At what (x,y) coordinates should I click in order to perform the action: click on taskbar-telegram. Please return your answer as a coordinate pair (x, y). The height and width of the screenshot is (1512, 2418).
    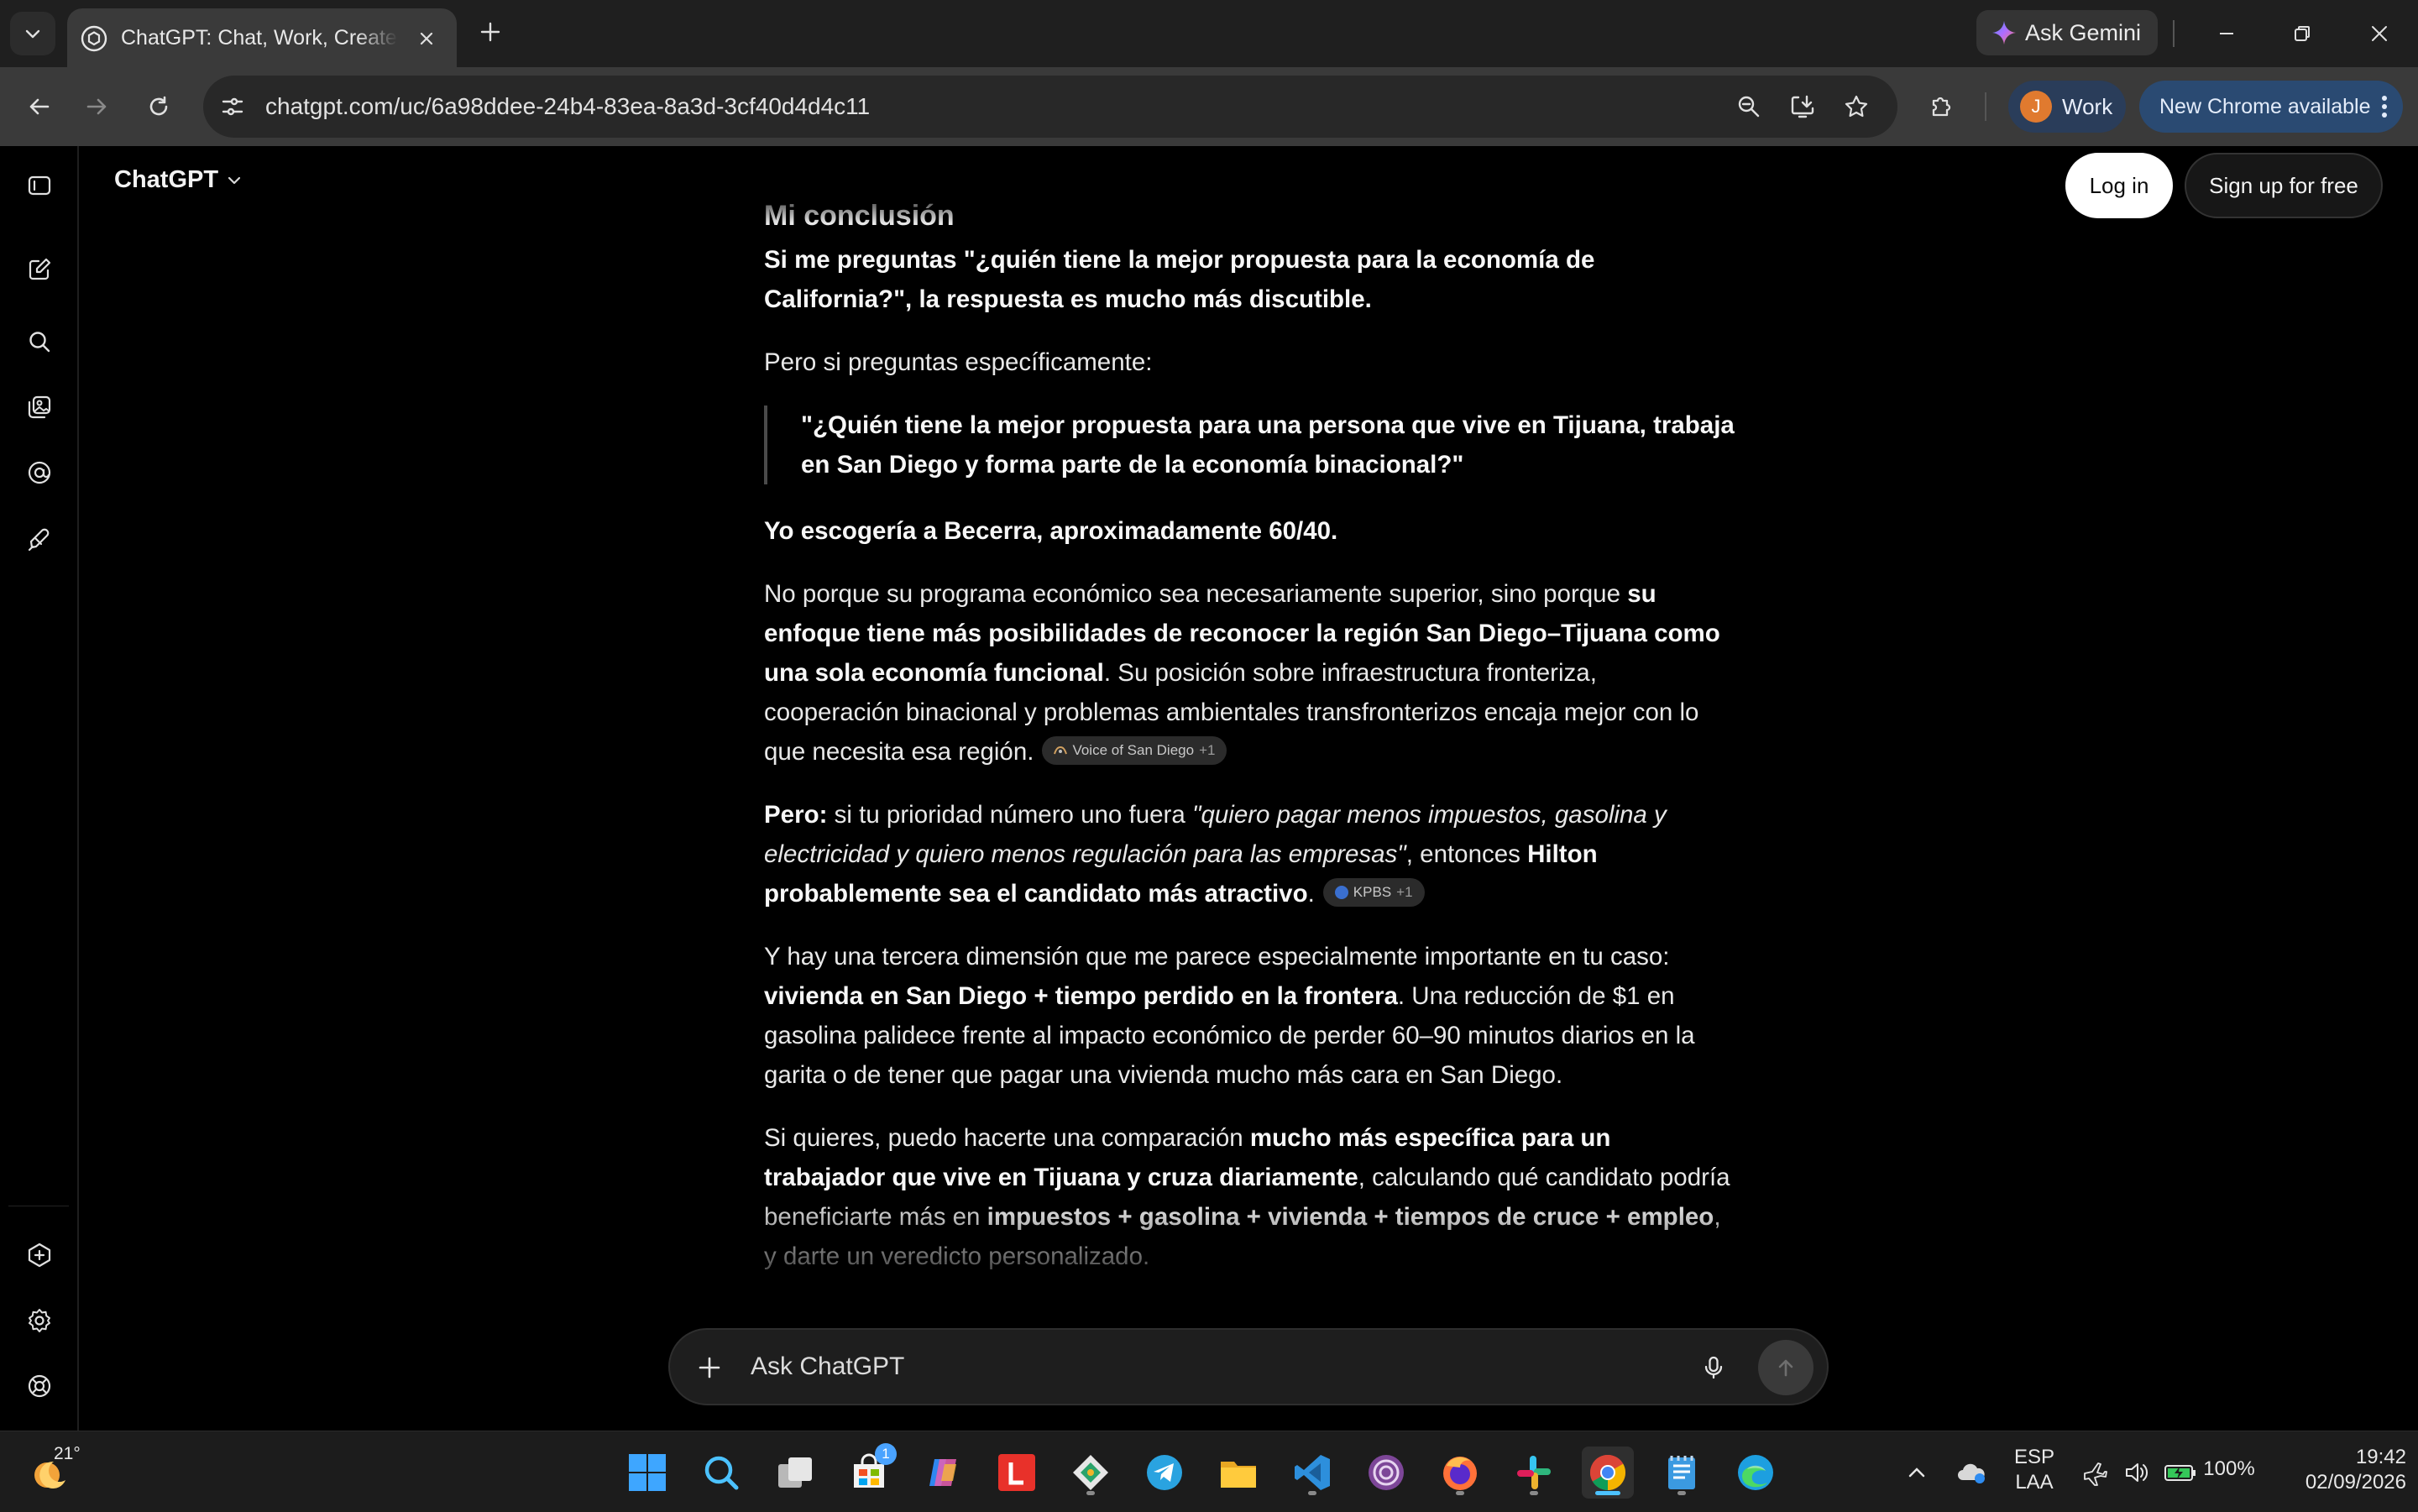
    Looking at the image, I should click on (1164, 1473).